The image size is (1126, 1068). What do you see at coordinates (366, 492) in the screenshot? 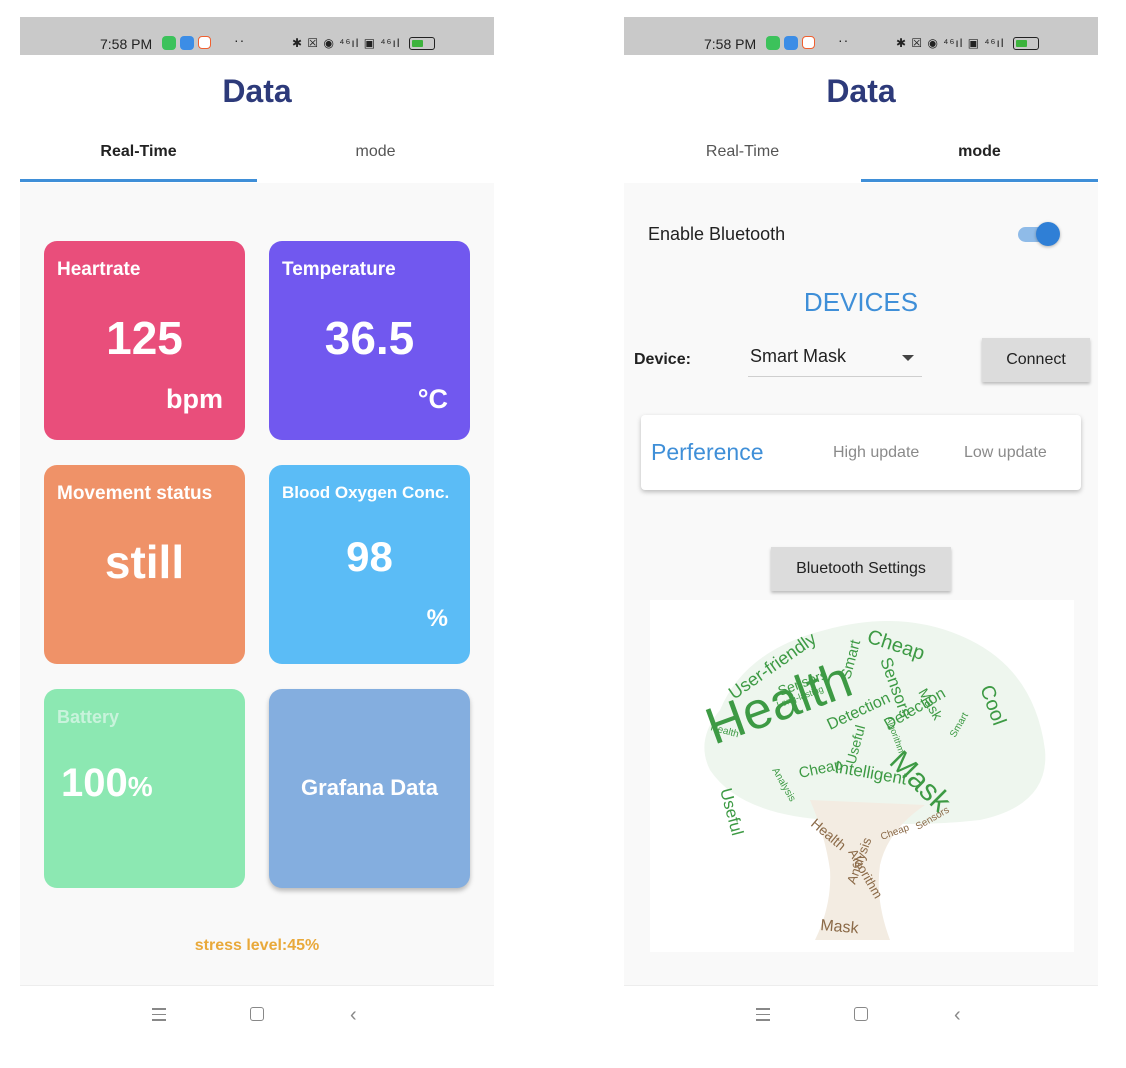
I see `card-title: Blood Oxygen Conc.` at bounding box center [366, 492].